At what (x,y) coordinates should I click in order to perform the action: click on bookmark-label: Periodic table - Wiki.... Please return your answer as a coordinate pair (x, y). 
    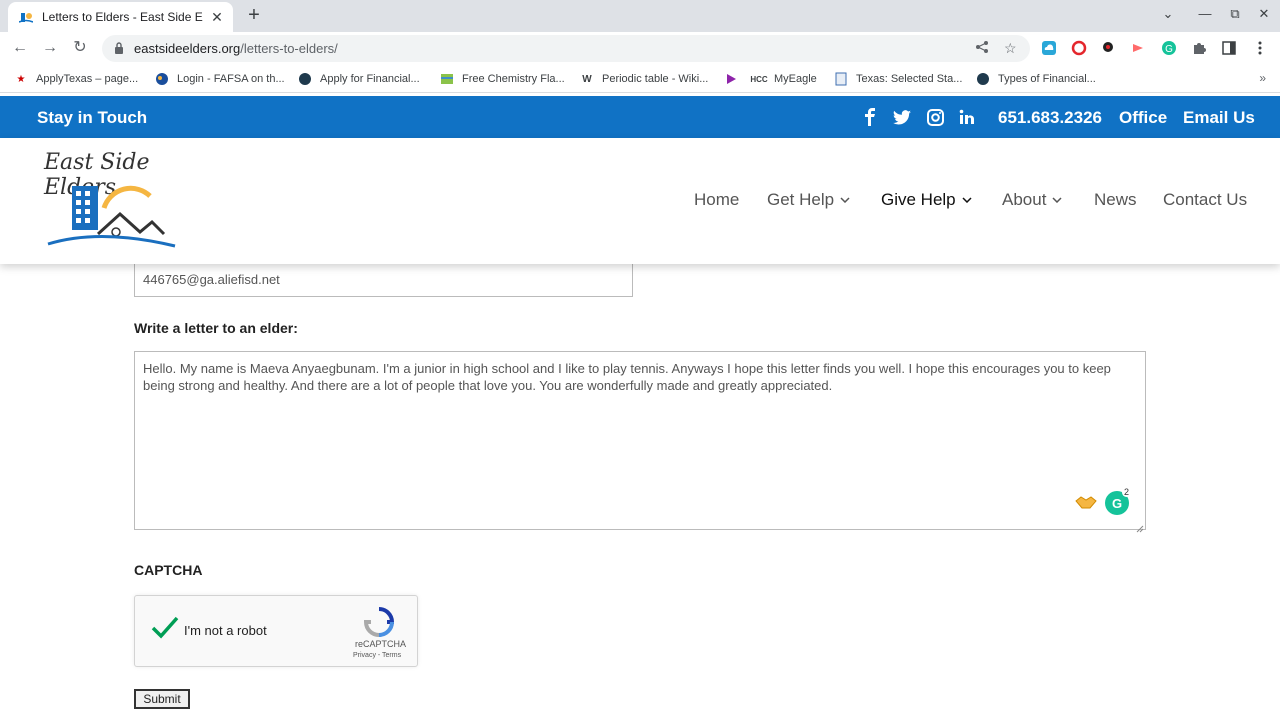
    Looking at the image, I should click on (655, 79).